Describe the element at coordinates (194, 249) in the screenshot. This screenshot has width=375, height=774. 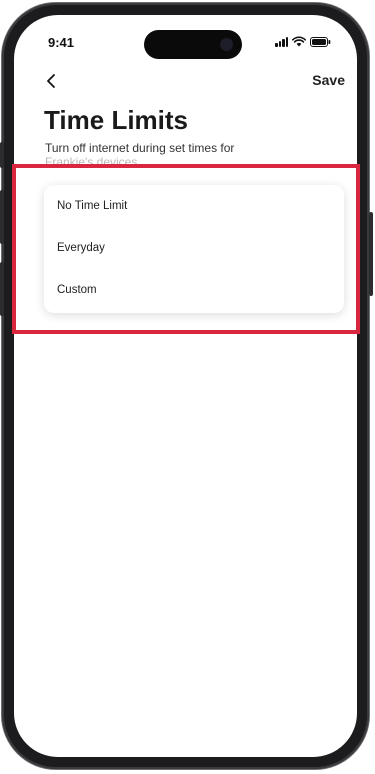
I see `time-limit-options-card: No Time Limit Everyday Custom` at that location.